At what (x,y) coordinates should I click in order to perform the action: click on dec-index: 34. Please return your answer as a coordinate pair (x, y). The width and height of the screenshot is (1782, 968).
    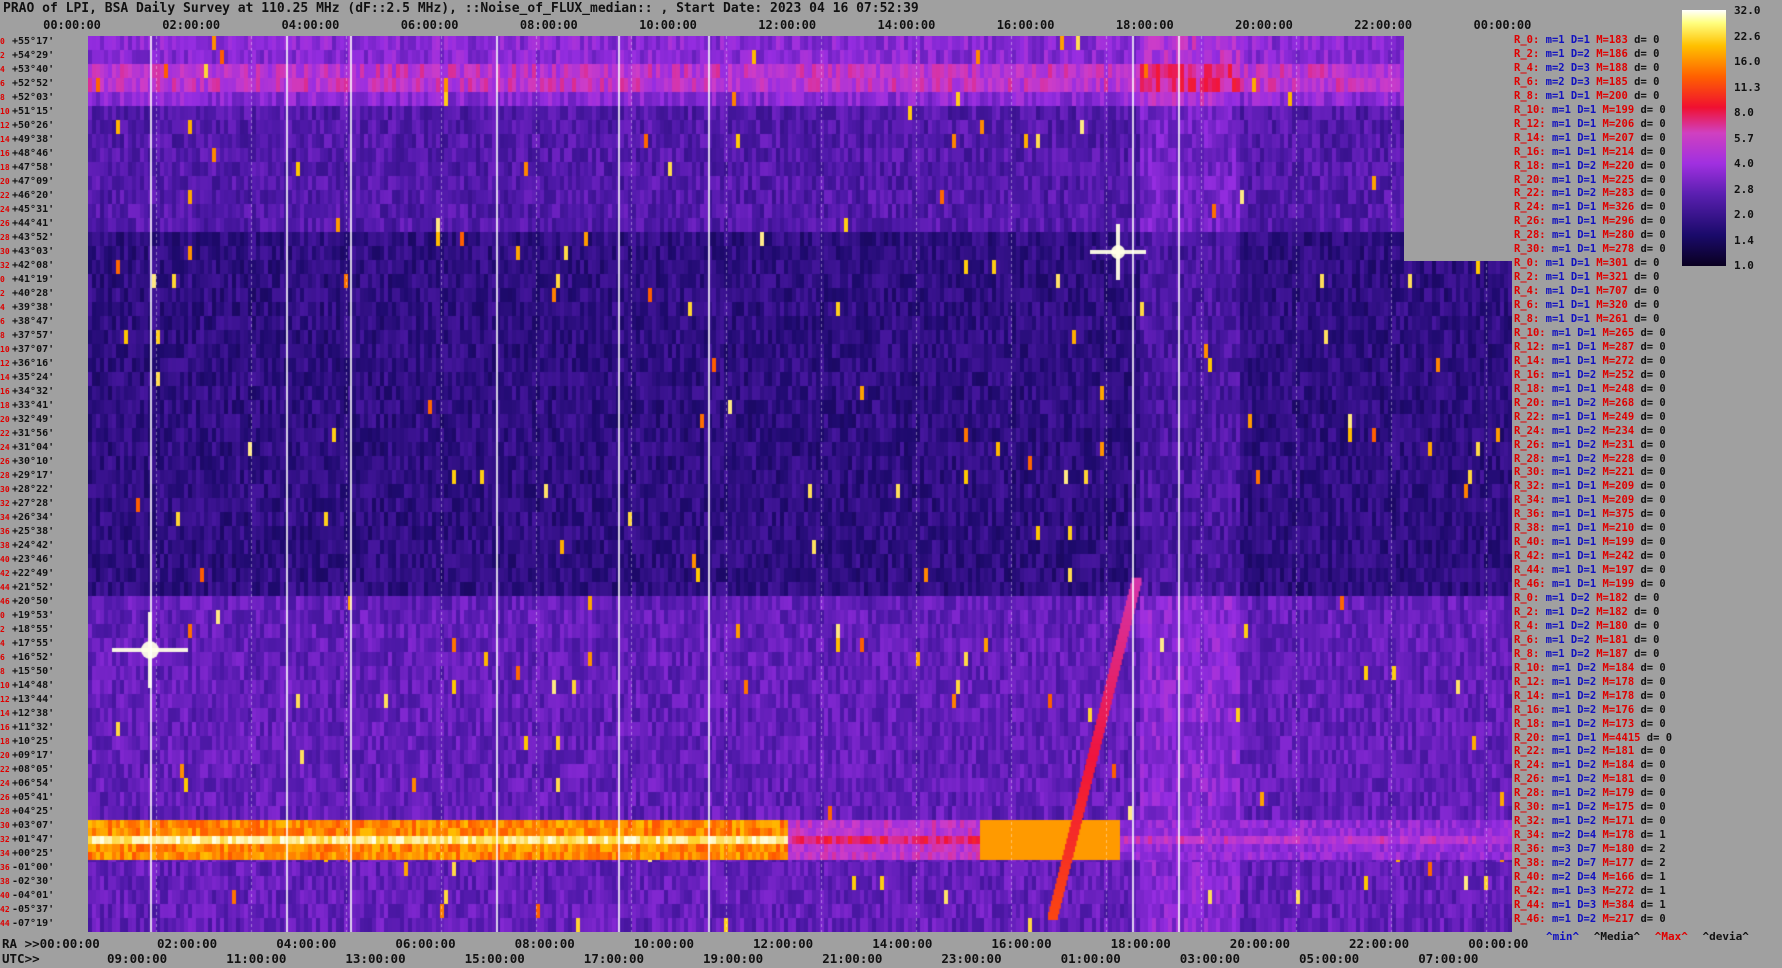
    Looking at the image, I should click on (5, 517).